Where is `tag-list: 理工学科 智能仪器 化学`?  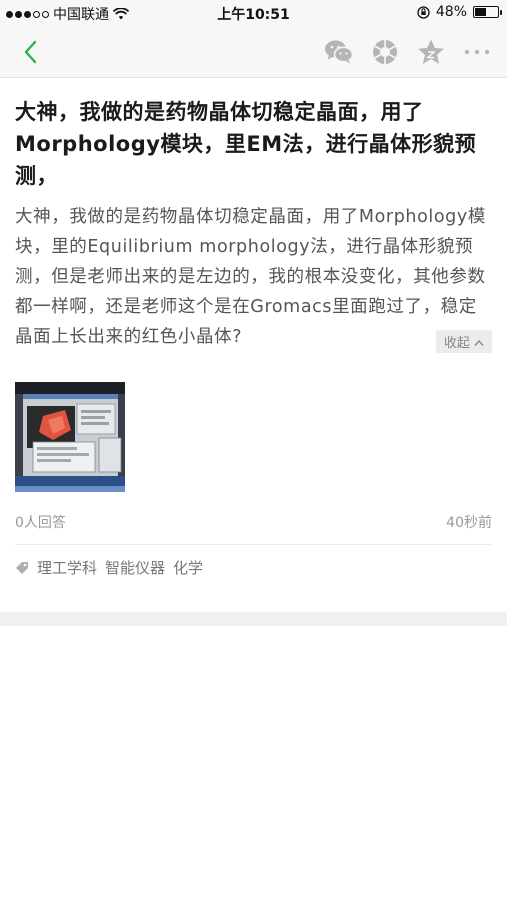 tag-list: 理工学科 智能仪器 化学 is located at coordinates (253, 567).